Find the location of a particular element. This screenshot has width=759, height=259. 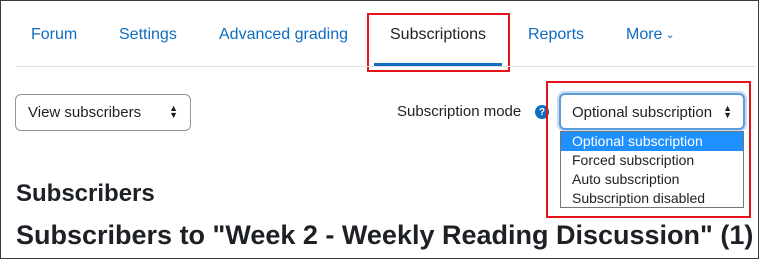

view-subscribers-value: View subscribers is located at coordinates (85, 112).